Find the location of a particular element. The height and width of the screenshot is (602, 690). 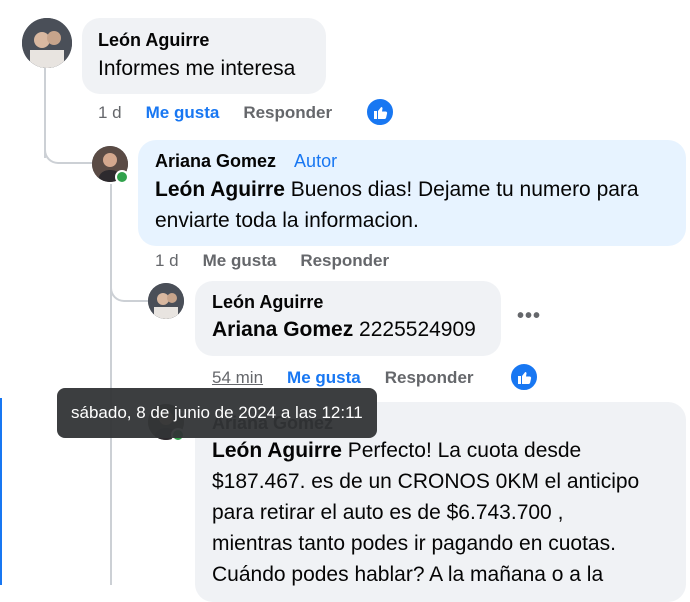

comment-actions: 54 min Me gusta Responder is located at coordinates (343, 378).